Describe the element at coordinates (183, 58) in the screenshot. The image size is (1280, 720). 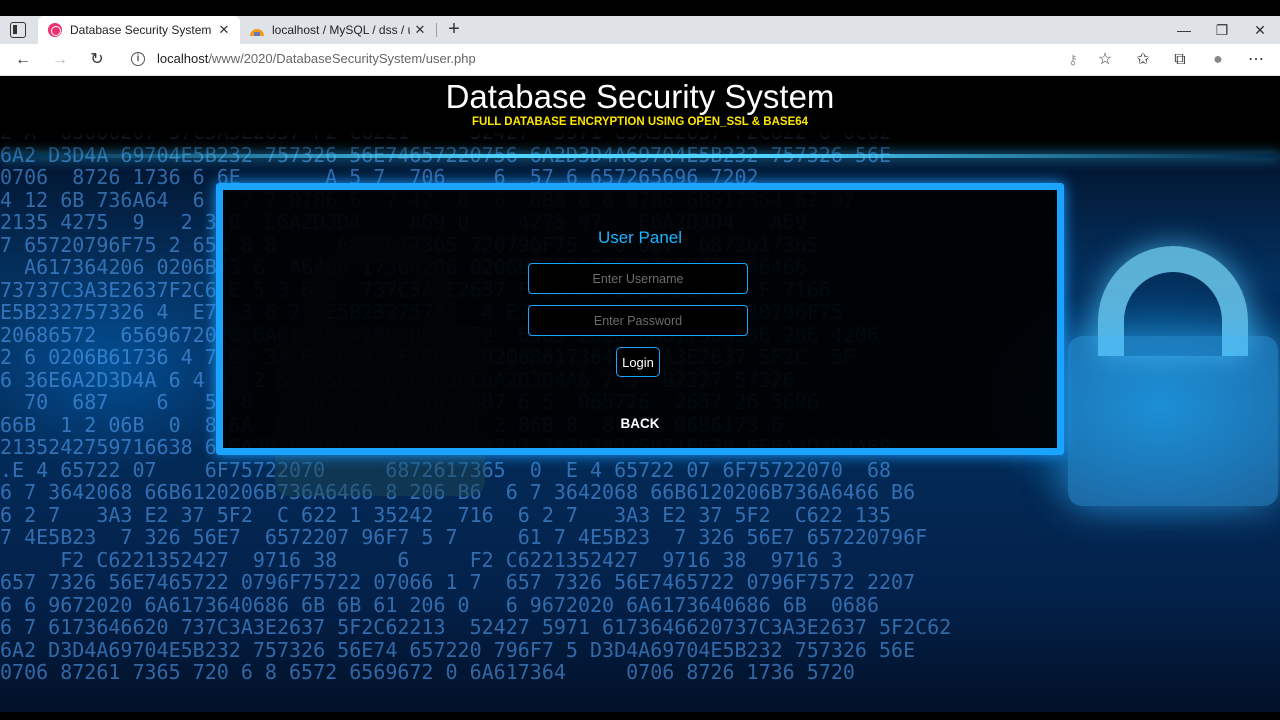
I see `url-host: localhost` at that location.